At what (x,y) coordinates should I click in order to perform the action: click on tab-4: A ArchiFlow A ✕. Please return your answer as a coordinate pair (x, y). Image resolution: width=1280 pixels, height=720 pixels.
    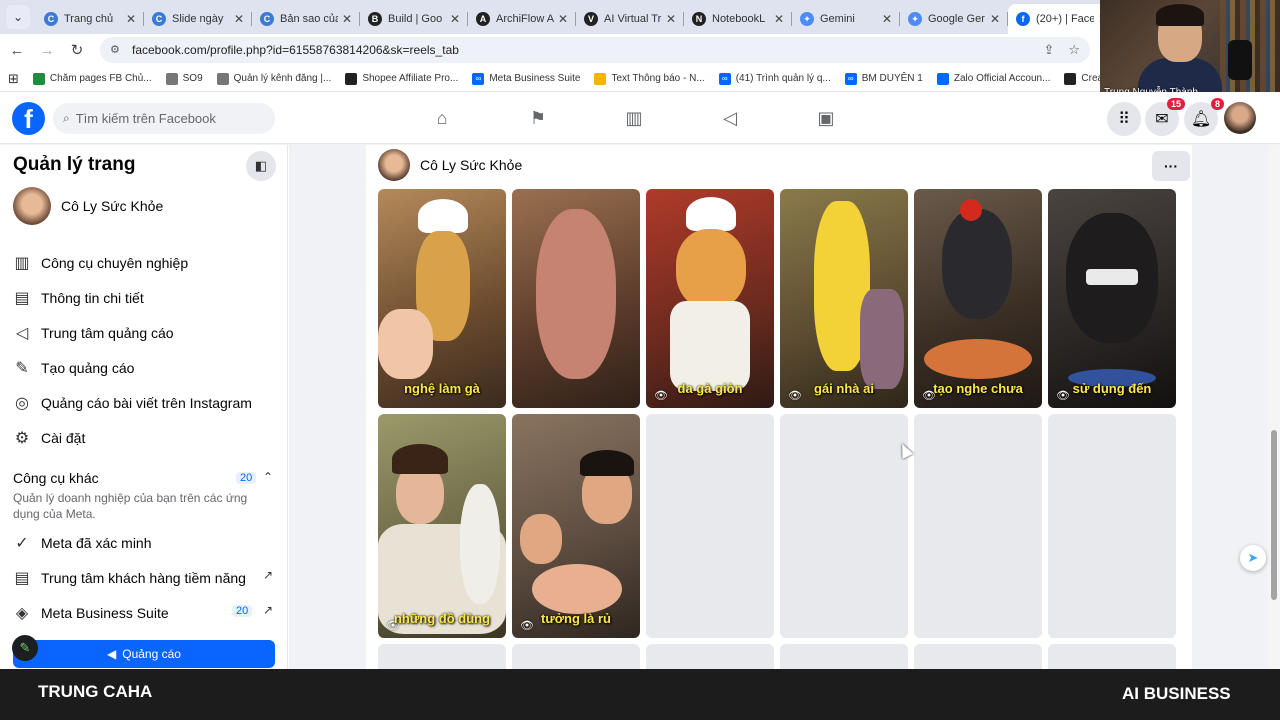
    Looking at the image, I should click on (522, 19).